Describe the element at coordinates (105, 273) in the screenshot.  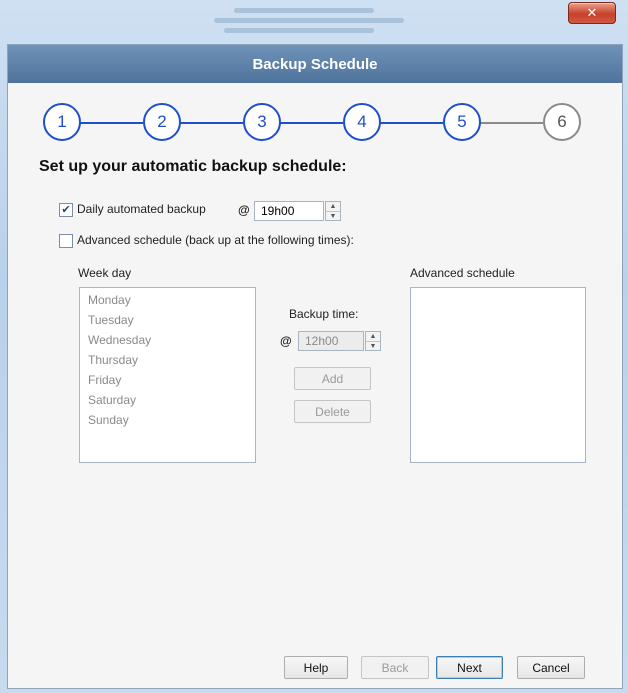
I see `weekday-label: Week day` at that location.